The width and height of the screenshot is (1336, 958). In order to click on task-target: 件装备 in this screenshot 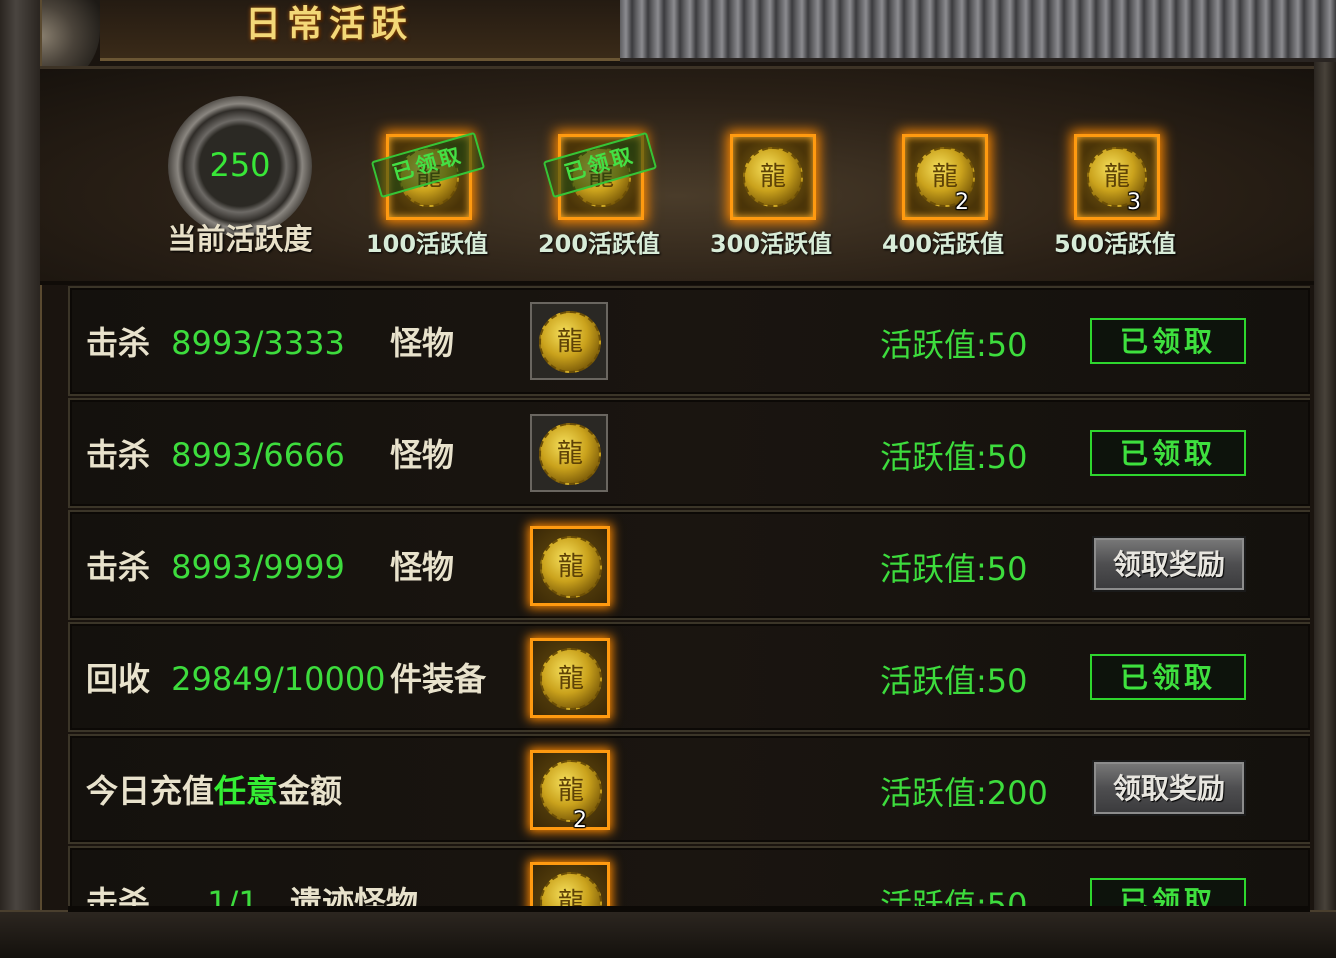, I will do `click(438, 679)`.